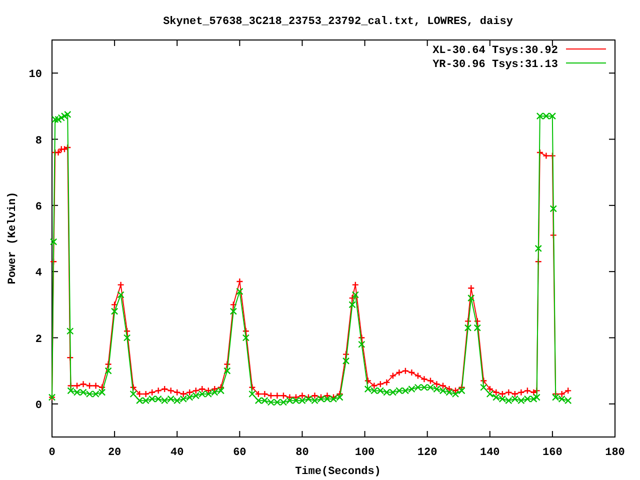  I want to click on tick-label: 80, so click(302, 453).